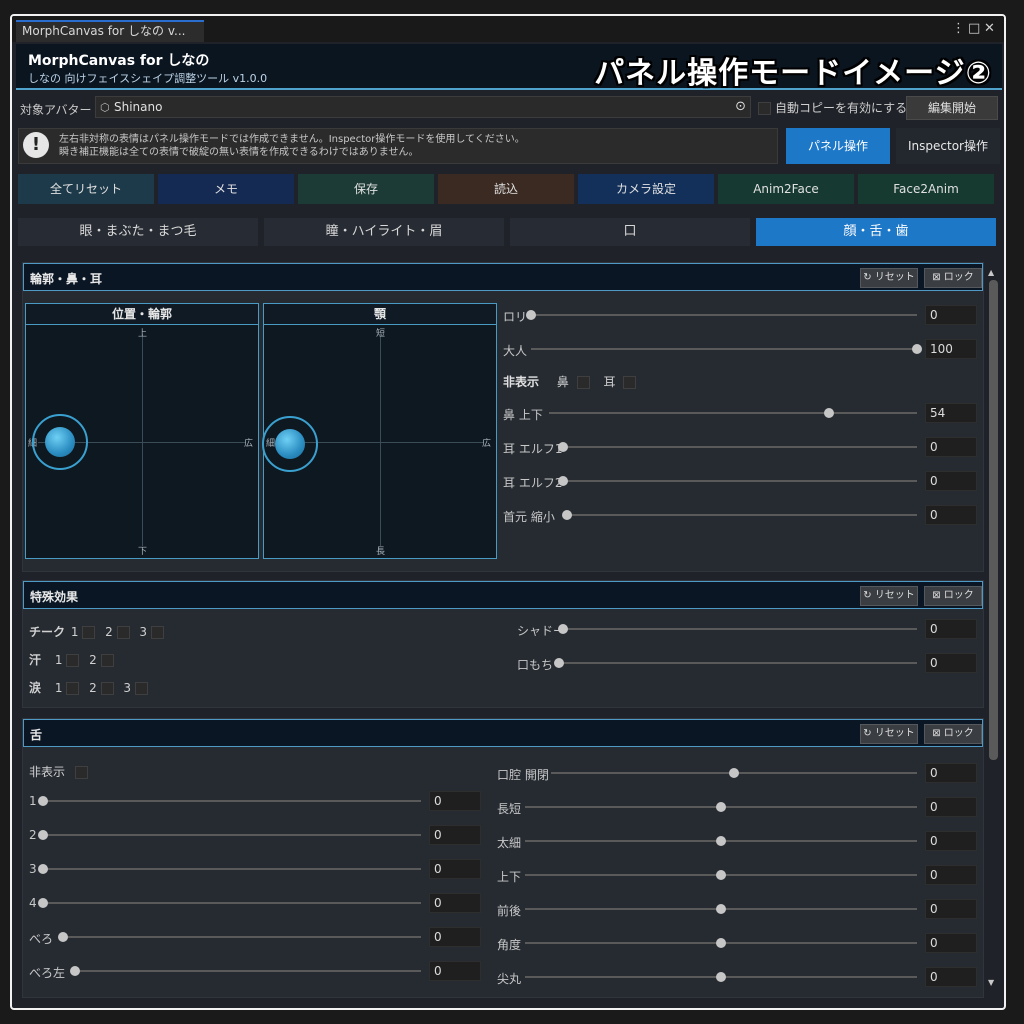 Image resolution: width=1024 pixels, height=1024 pixels. I want to click on action-button-5: Anim2Face, so click(786, 189).